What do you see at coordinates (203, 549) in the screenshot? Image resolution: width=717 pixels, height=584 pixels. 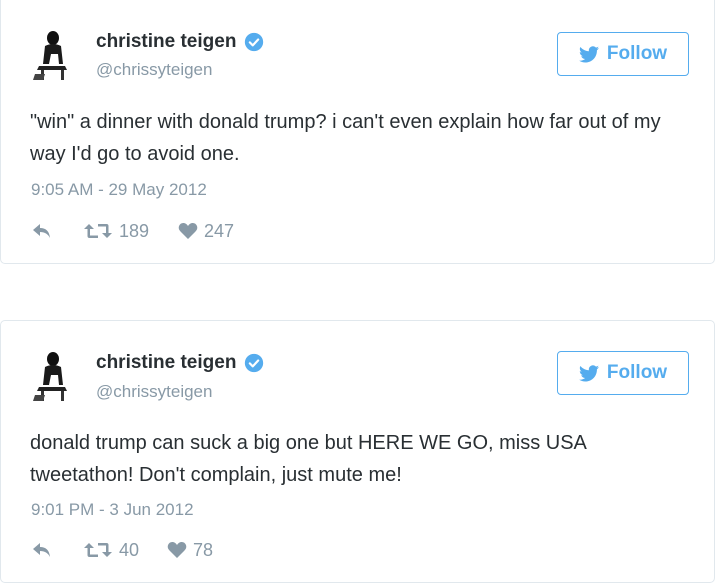 I see `like-count: 78` at bounding box center [203, 549].